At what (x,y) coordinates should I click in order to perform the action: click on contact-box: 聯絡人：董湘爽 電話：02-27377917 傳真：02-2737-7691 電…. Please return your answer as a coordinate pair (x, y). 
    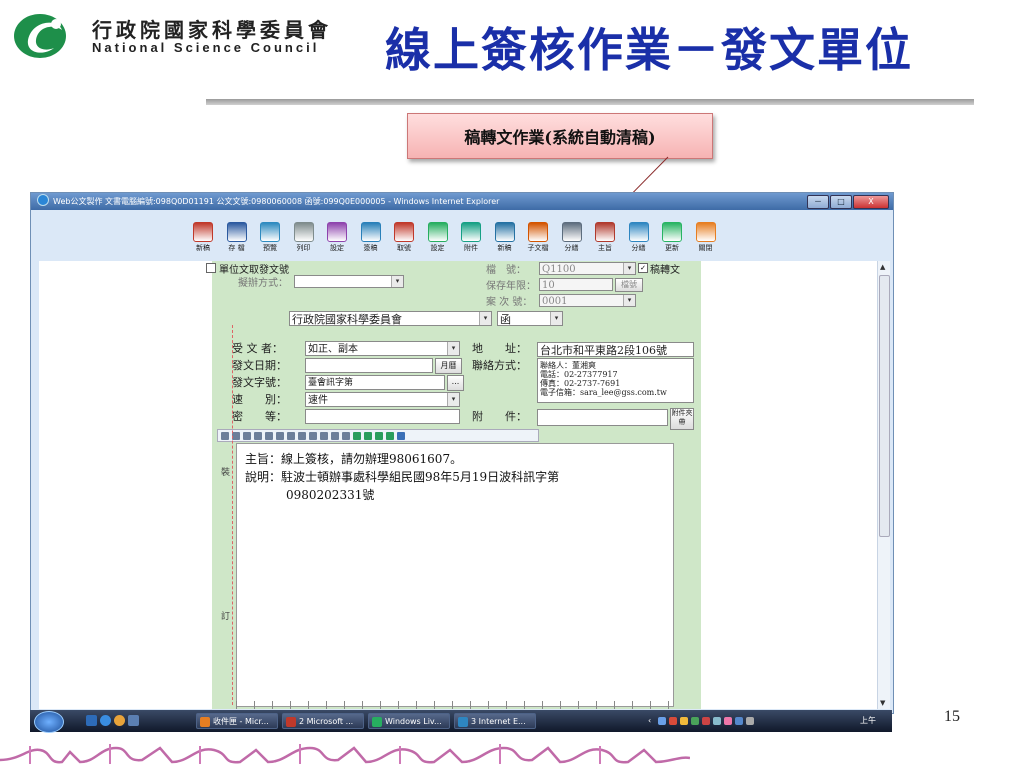
    Looking at the image, I should click on (615, 380).